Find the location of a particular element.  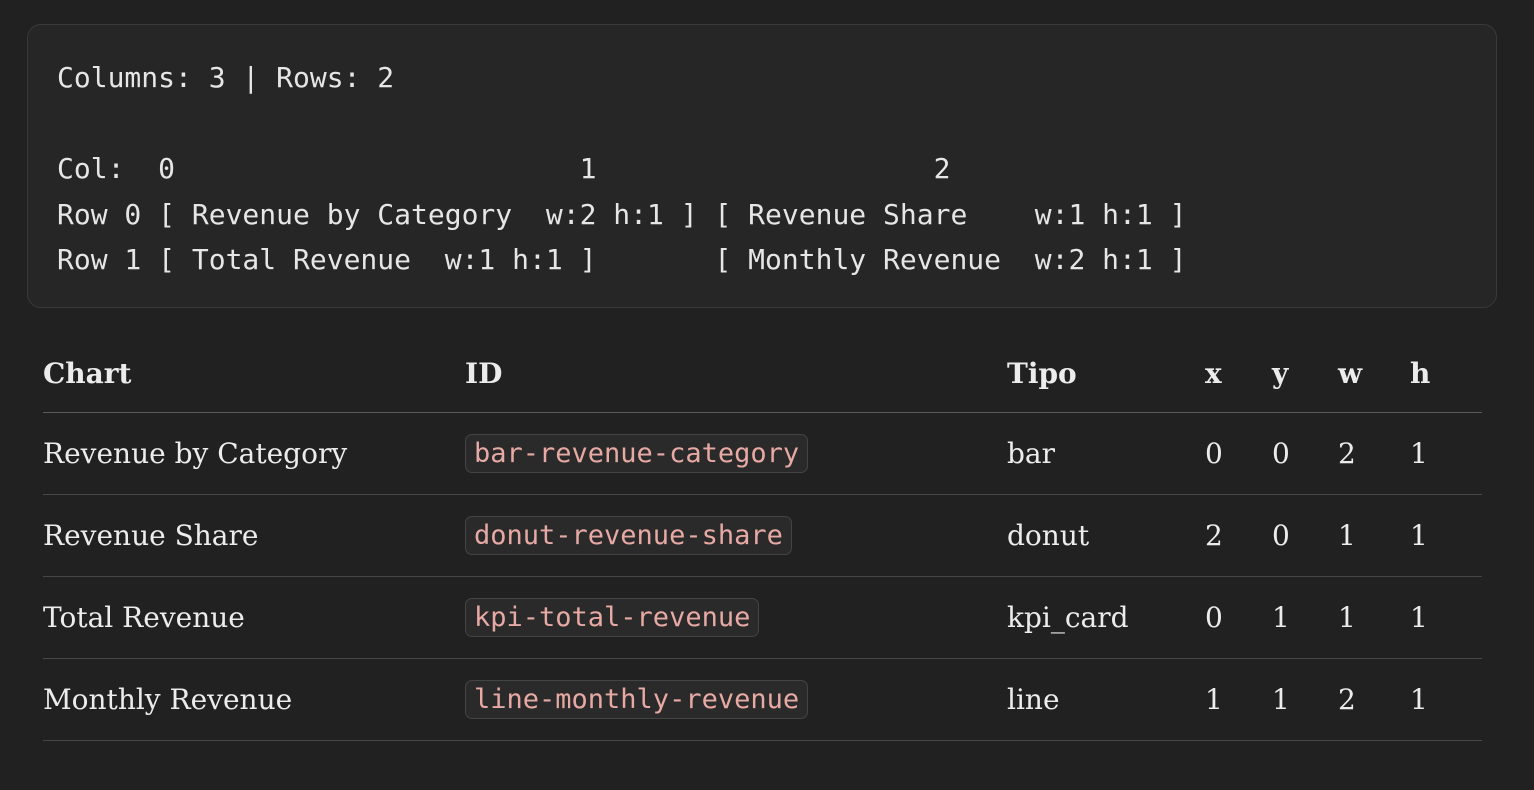

cell-tipo: donut is located at coordinates (1106, 535).